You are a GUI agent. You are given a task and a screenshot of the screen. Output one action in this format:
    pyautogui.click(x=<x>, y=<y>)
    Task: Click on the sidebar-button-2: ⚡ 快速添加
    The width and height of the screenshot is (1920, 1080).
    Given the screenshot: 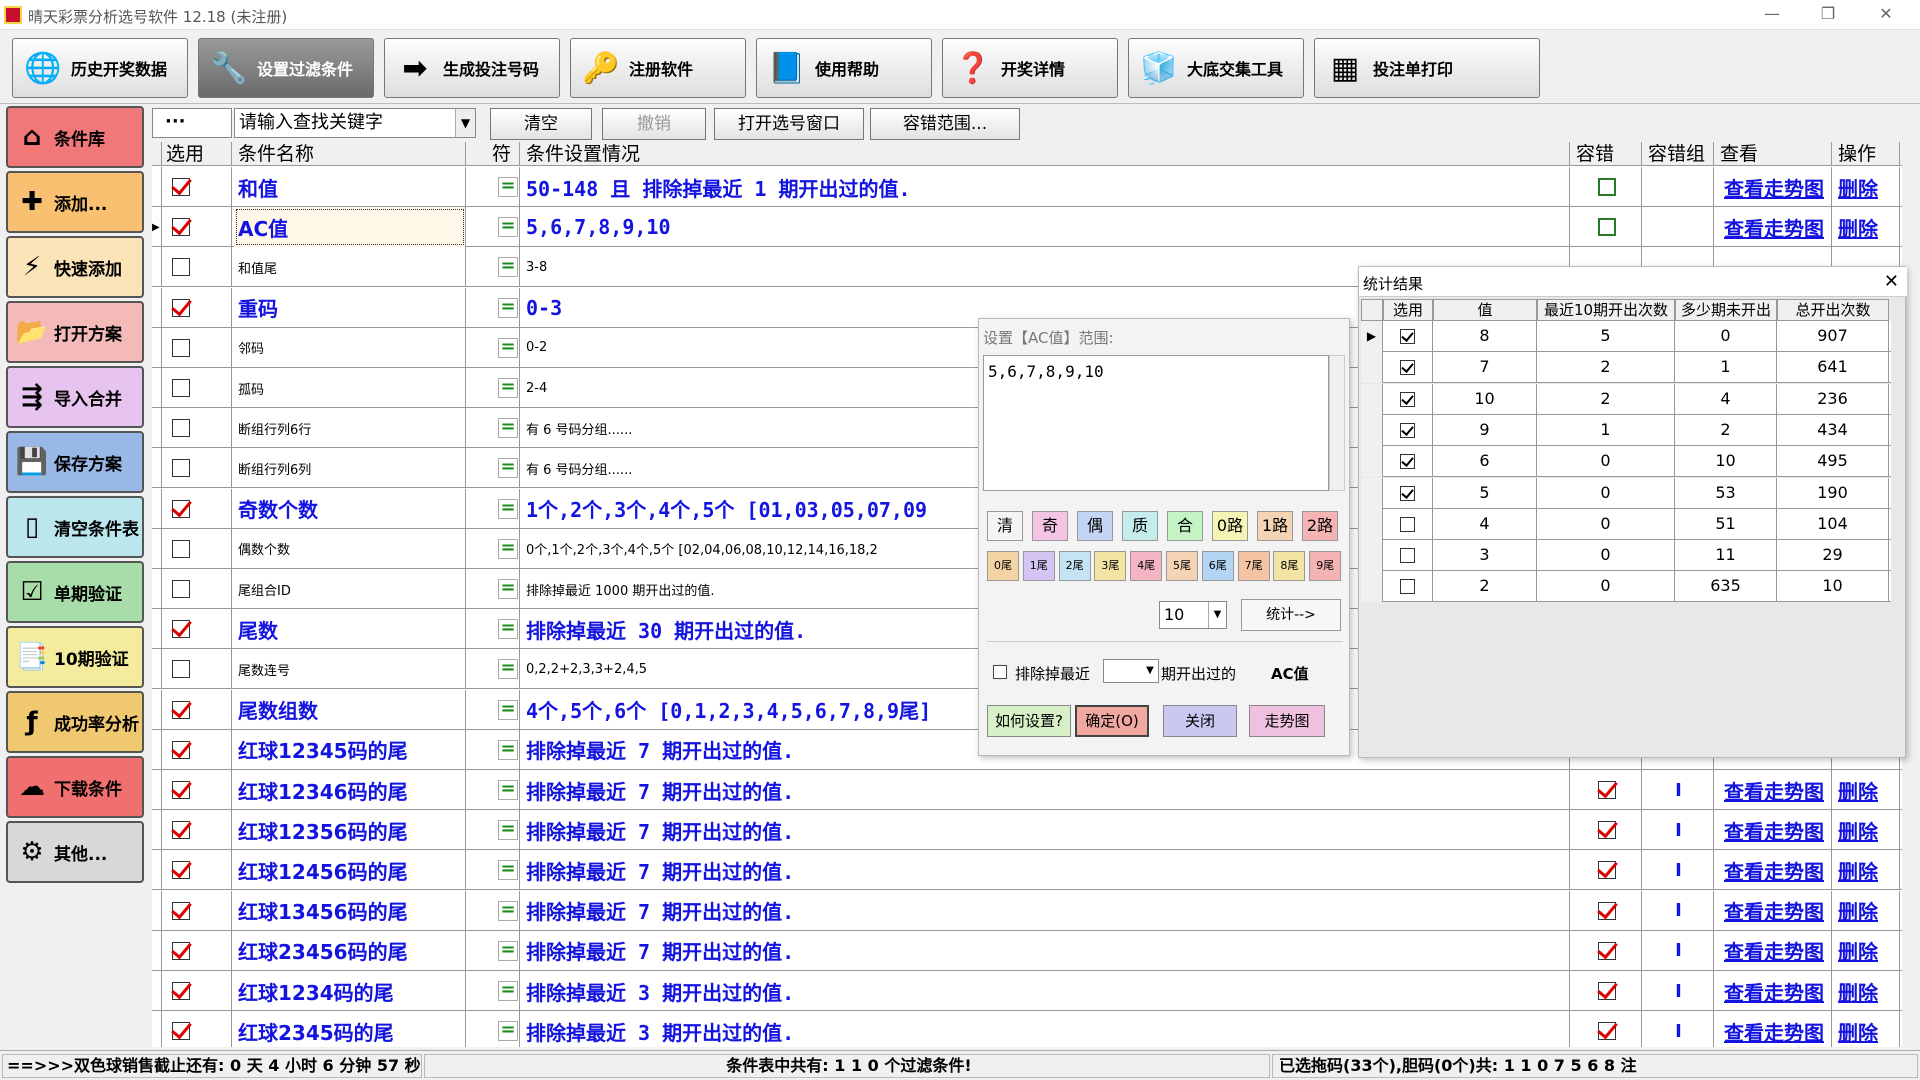 What is the action you would take?
    pyautogui.click(x=75, y=267)
    